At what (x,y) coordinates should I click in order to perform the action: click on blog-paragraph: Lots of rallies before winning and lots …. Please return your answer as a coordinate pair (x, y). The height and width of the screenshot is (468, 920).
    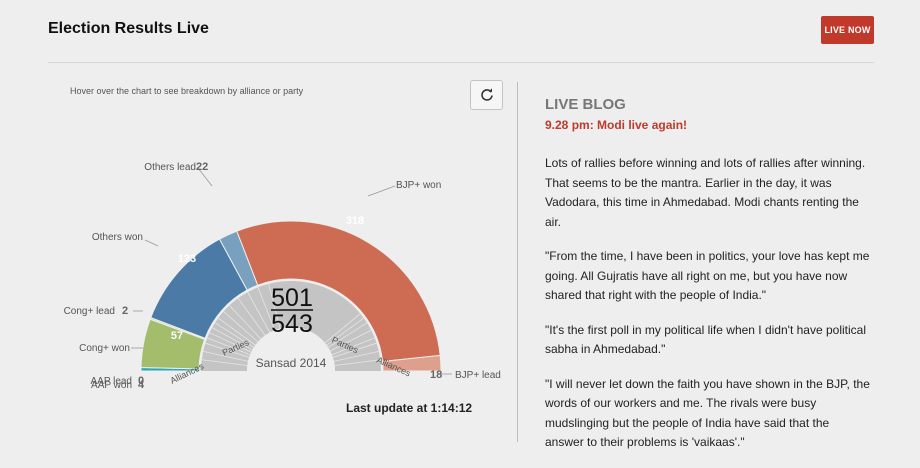
    Looking at the image, I should click on (705, 192).